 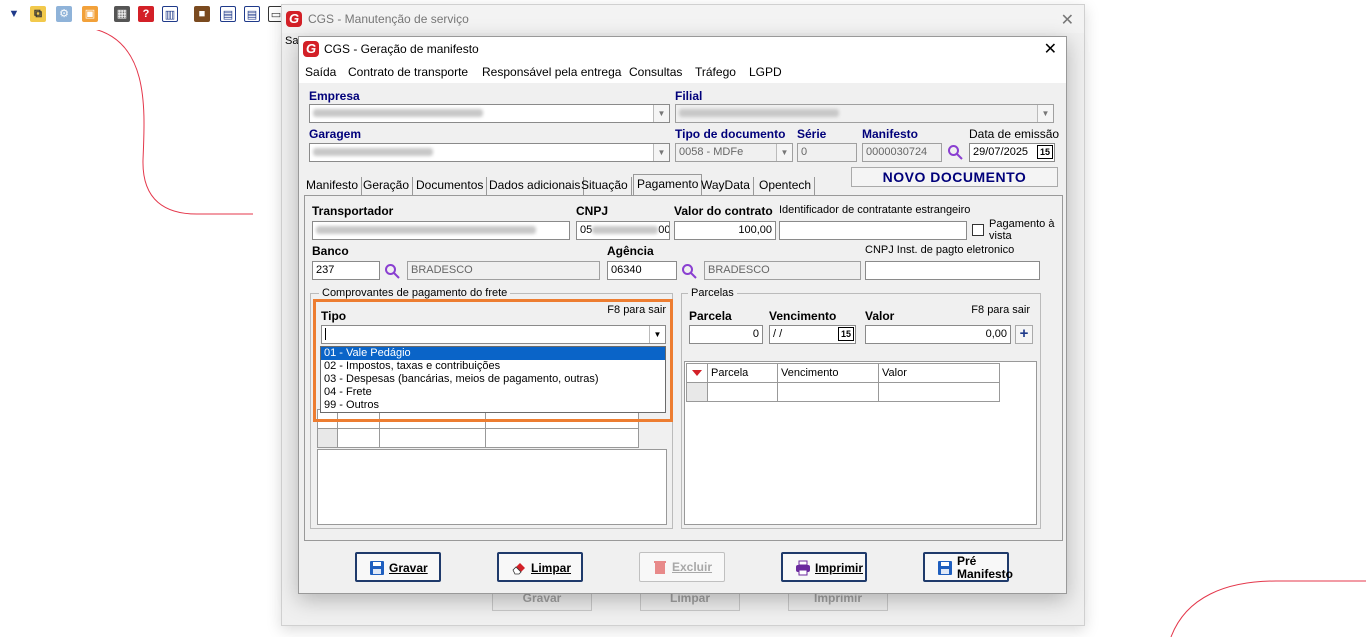 What do you see at coordinates (493, 392) in the screenshot?
I see `dropdown-option-frete: 04 - Frete` at bounding box center [493, 392].